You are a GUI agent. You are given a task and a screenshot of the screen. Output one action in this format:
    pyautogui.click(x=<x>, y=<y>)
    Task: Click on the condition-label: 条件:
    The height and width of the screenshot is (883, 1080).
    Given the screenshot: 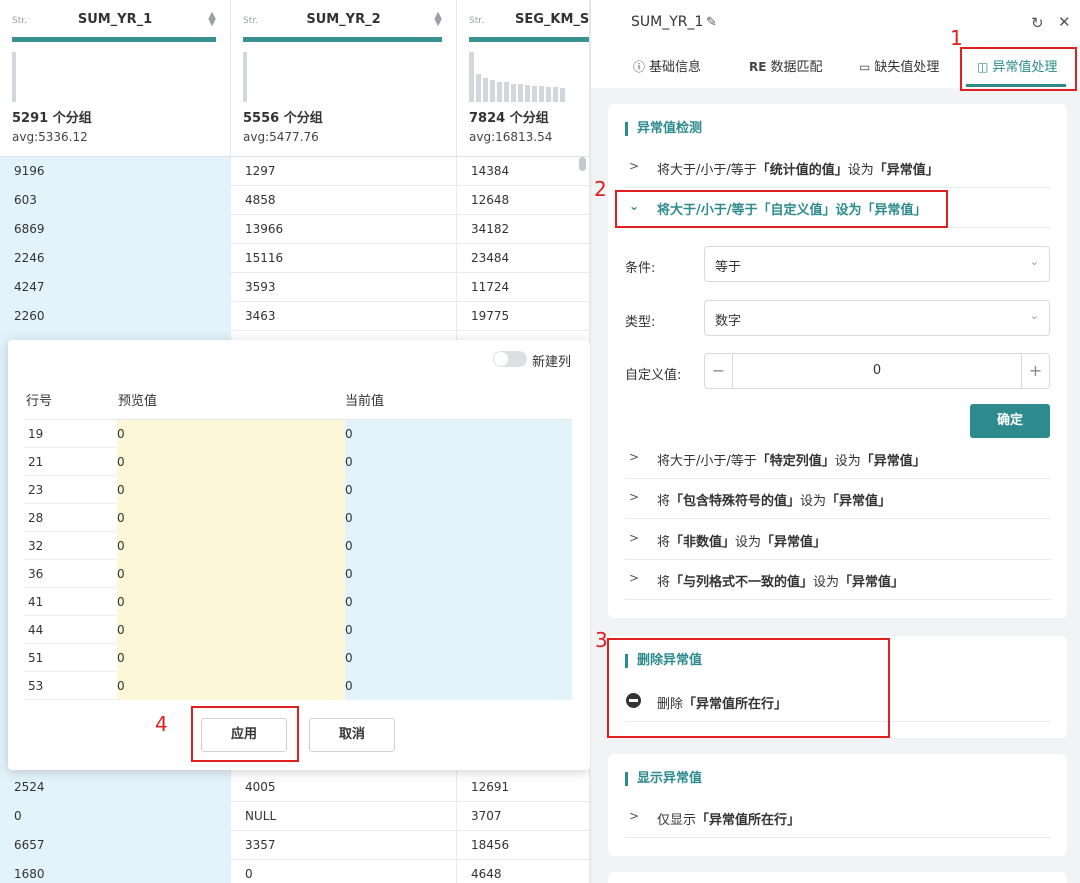 What is the action you would take?
    pyautogui.click(x=640, y=268)
    